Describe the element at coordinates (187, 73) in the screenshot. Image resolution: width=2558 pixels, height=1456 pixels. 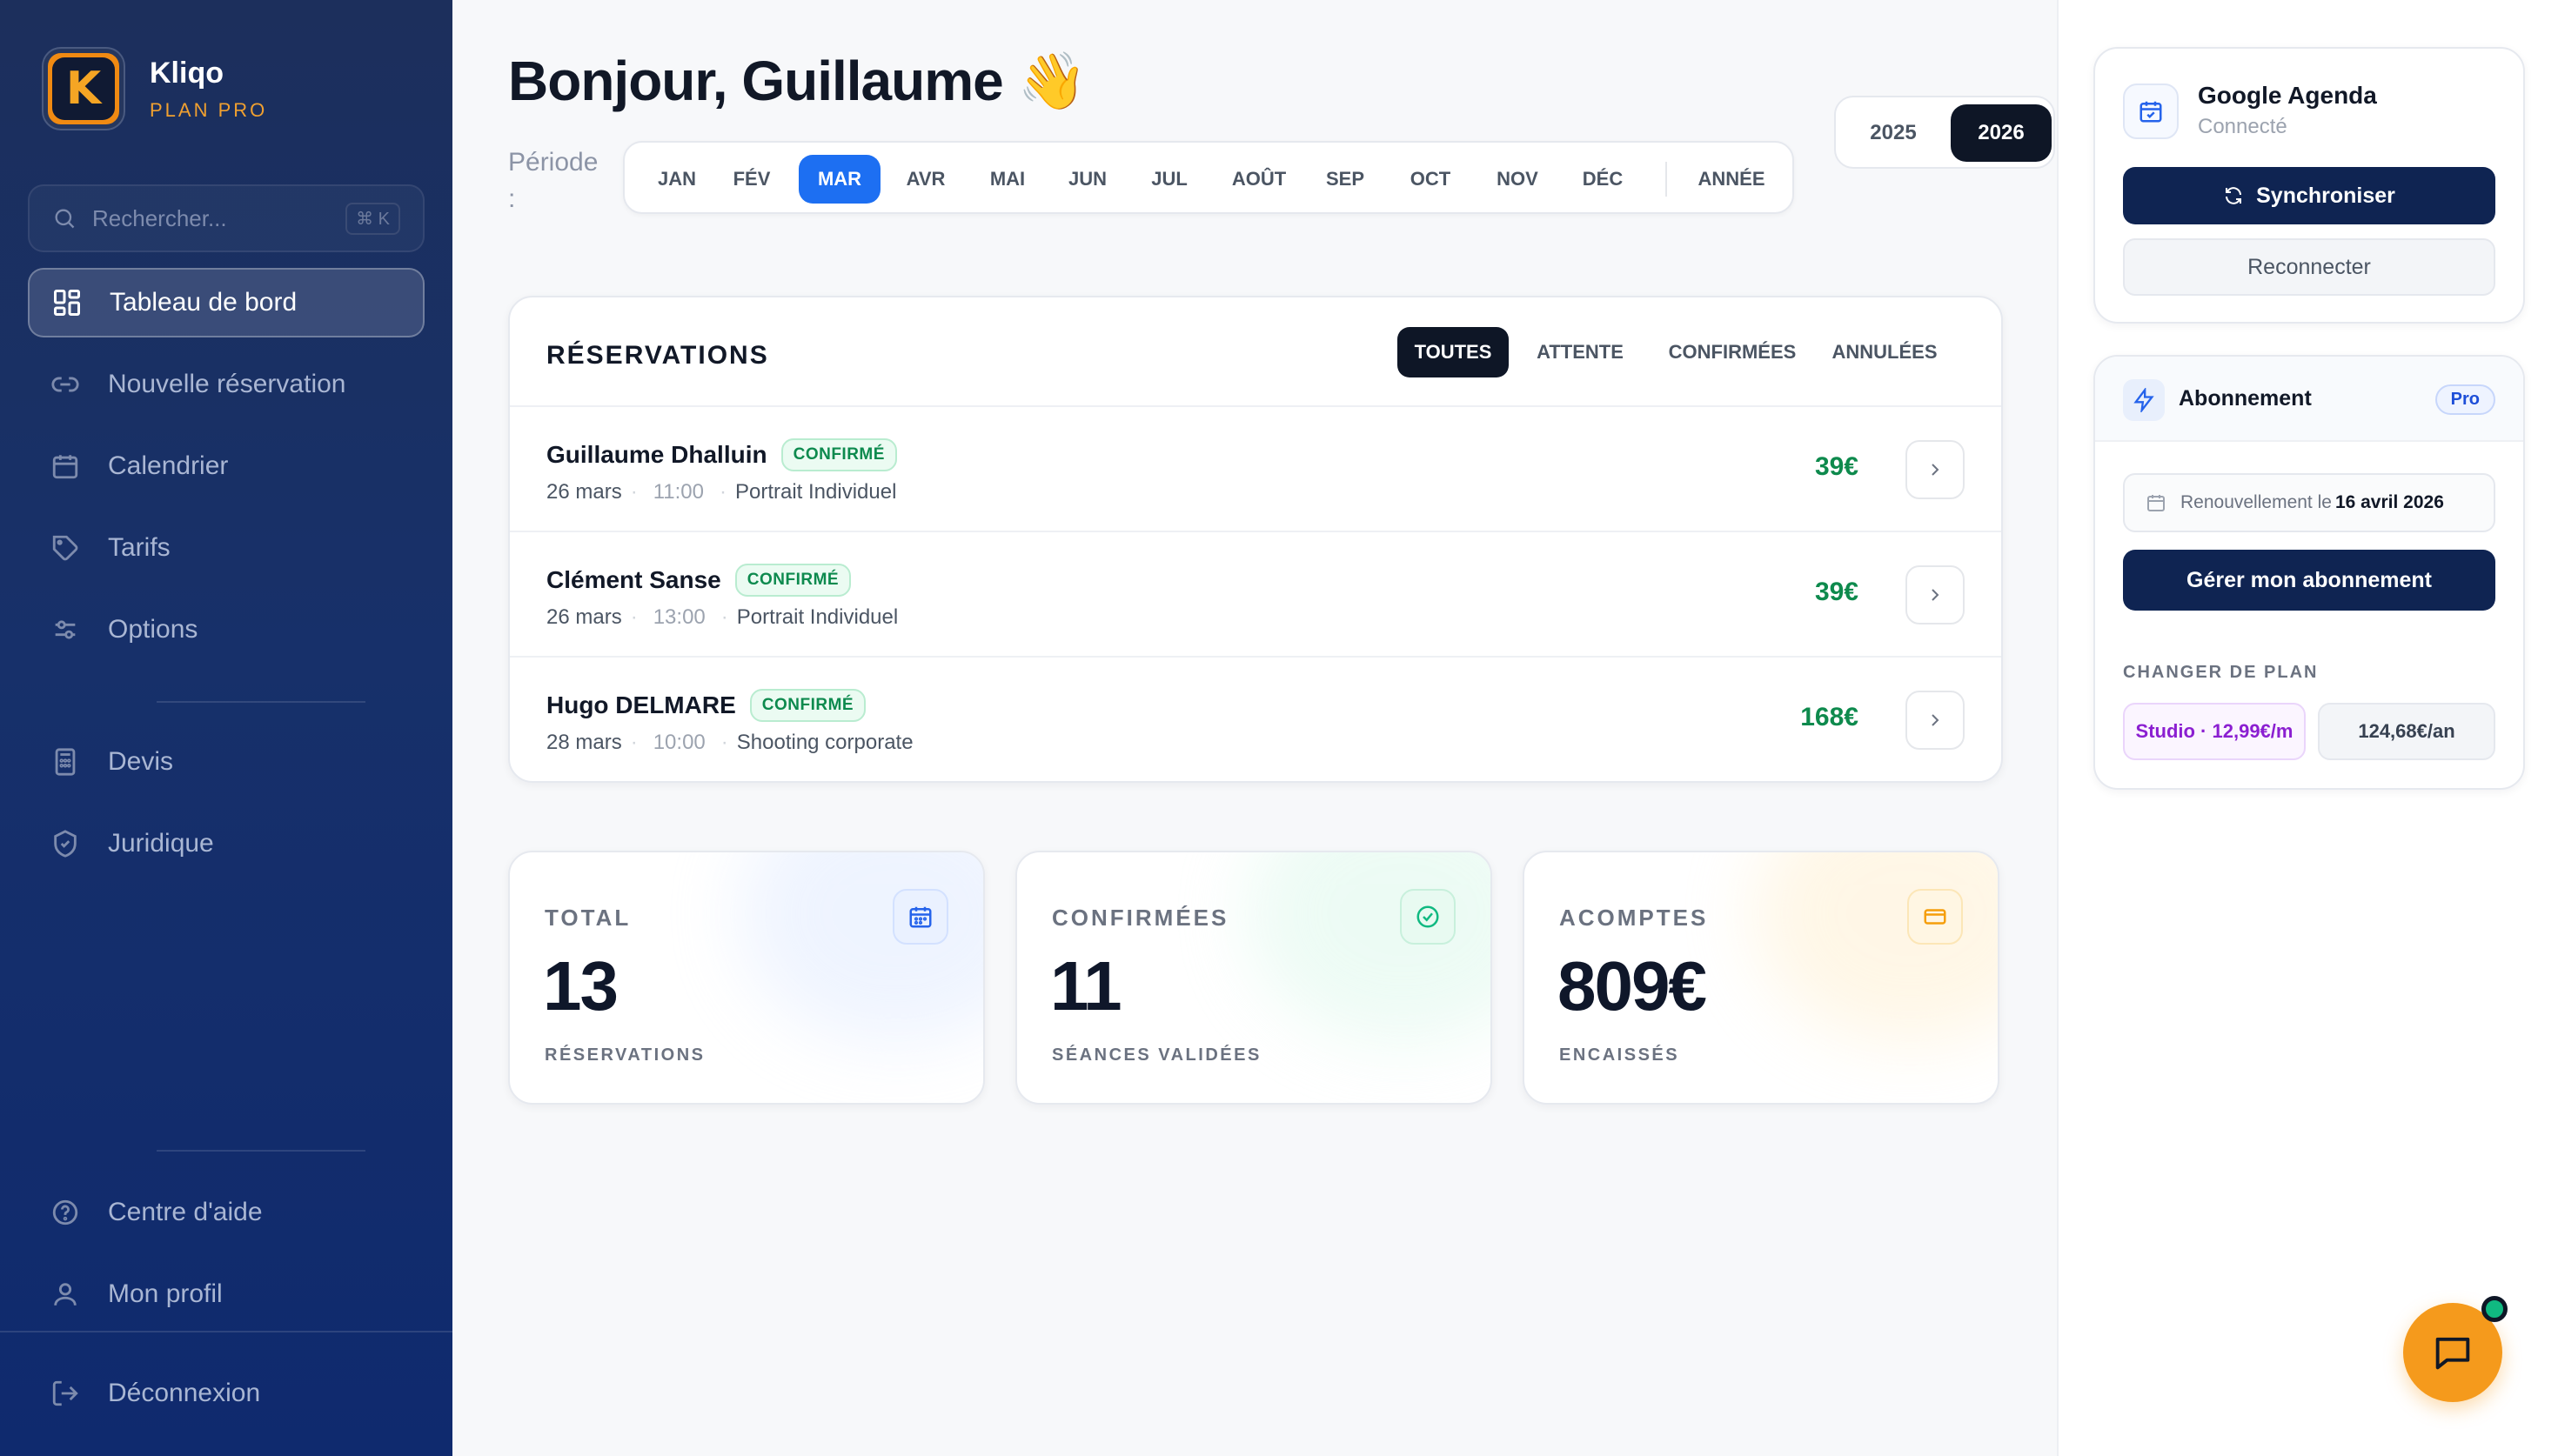
I see `brand-name: Kliqo` at that location.